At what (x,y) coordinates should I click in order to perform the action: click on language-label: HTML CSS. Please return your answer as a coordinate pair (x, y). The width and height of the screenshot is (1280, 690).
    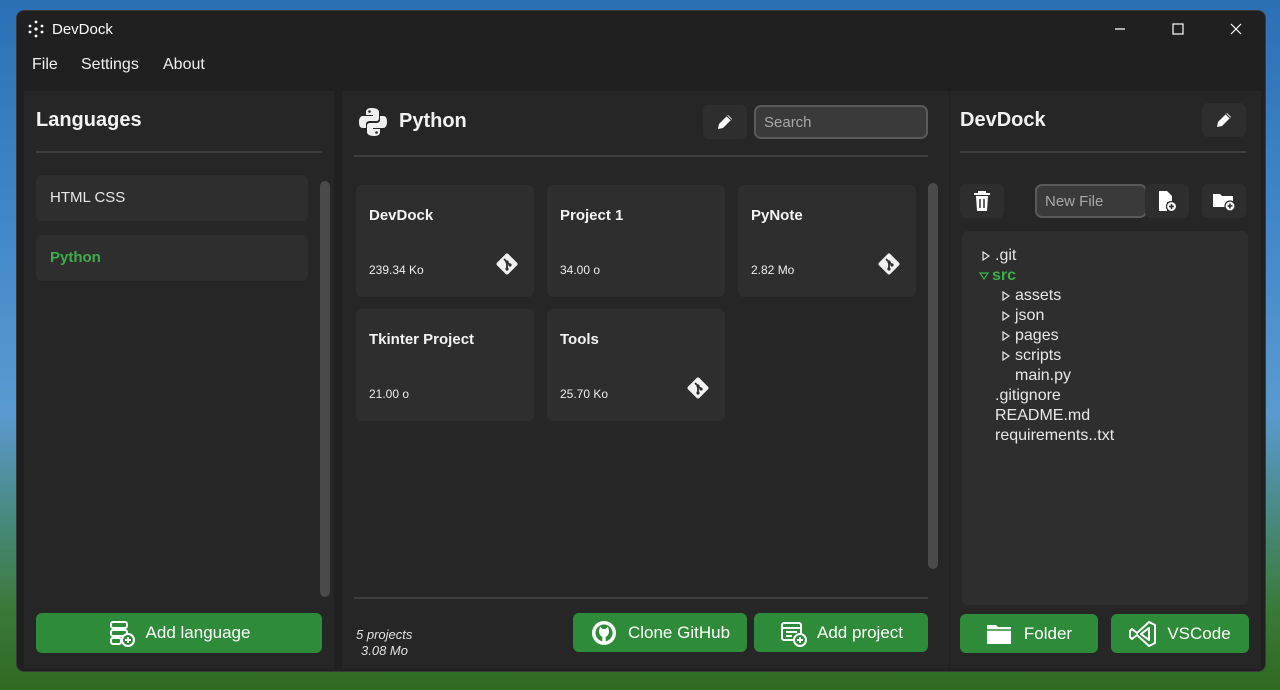
    Looking at the image, I should click on (88, 197).